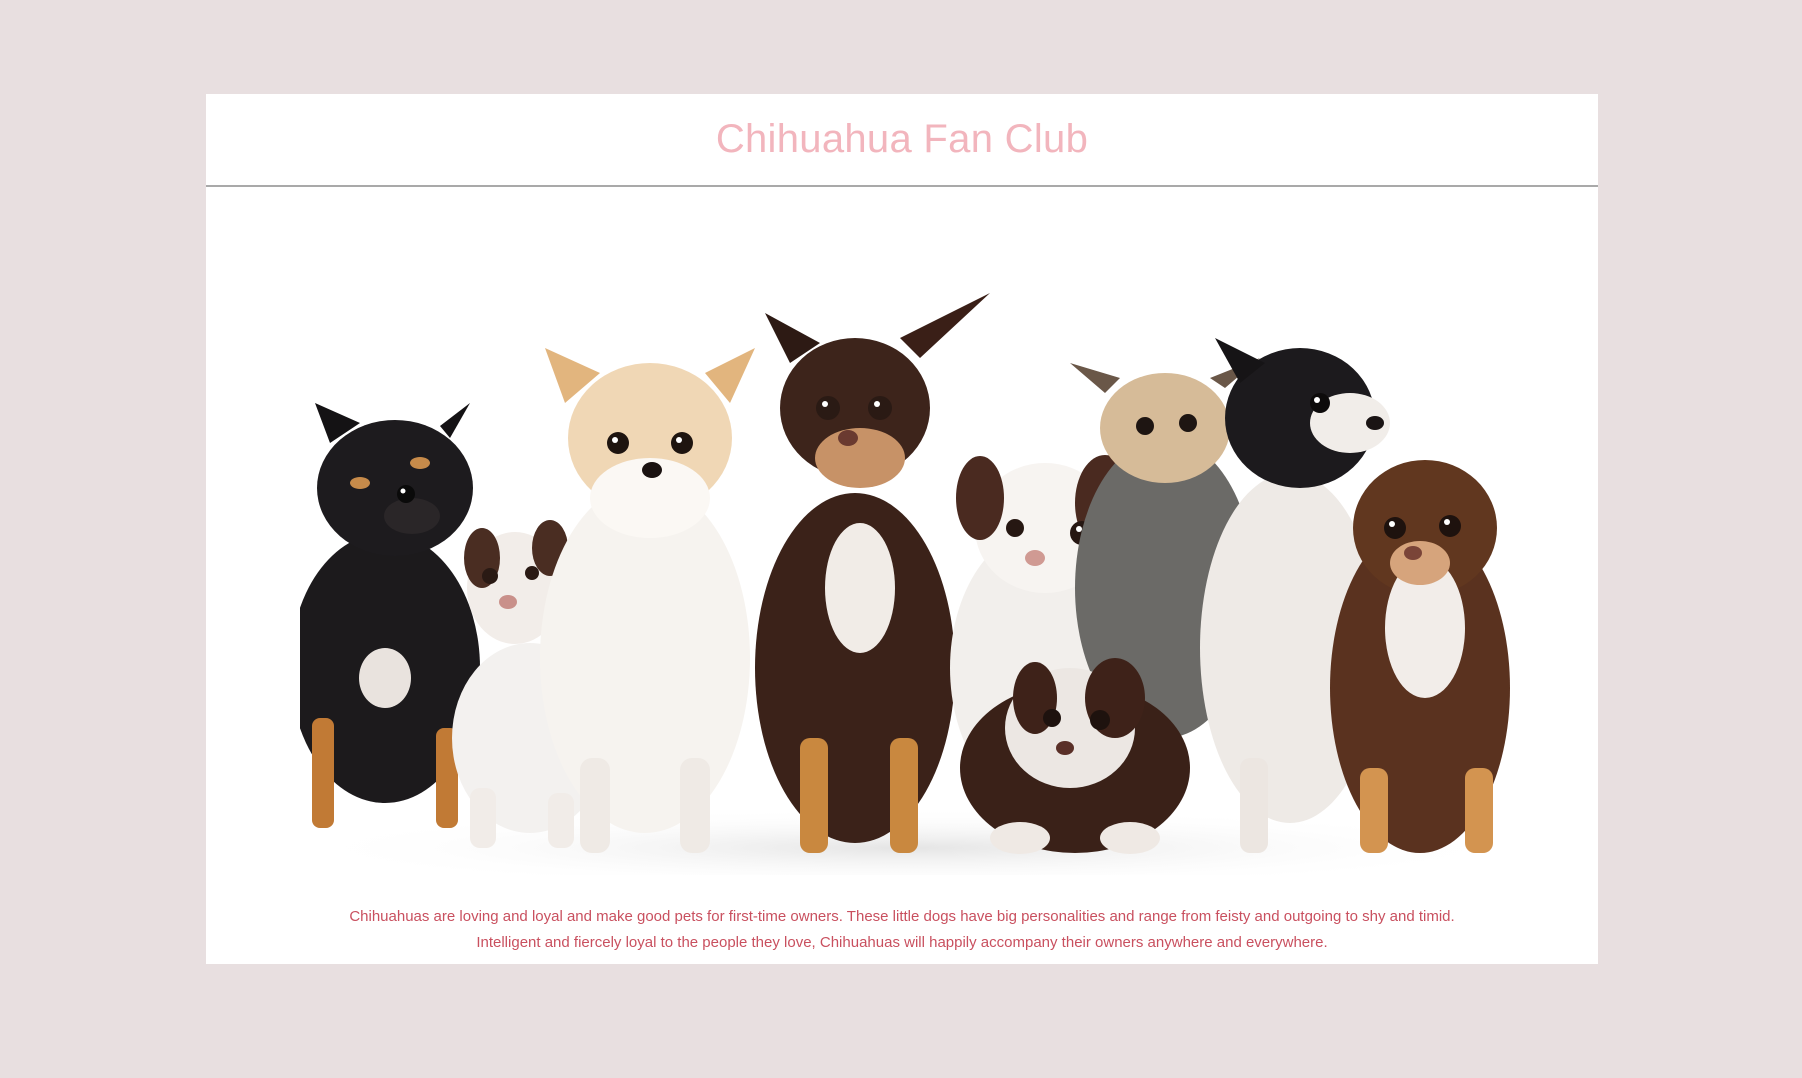  I want to click on dog-black-tan-left, so click(390, 615).